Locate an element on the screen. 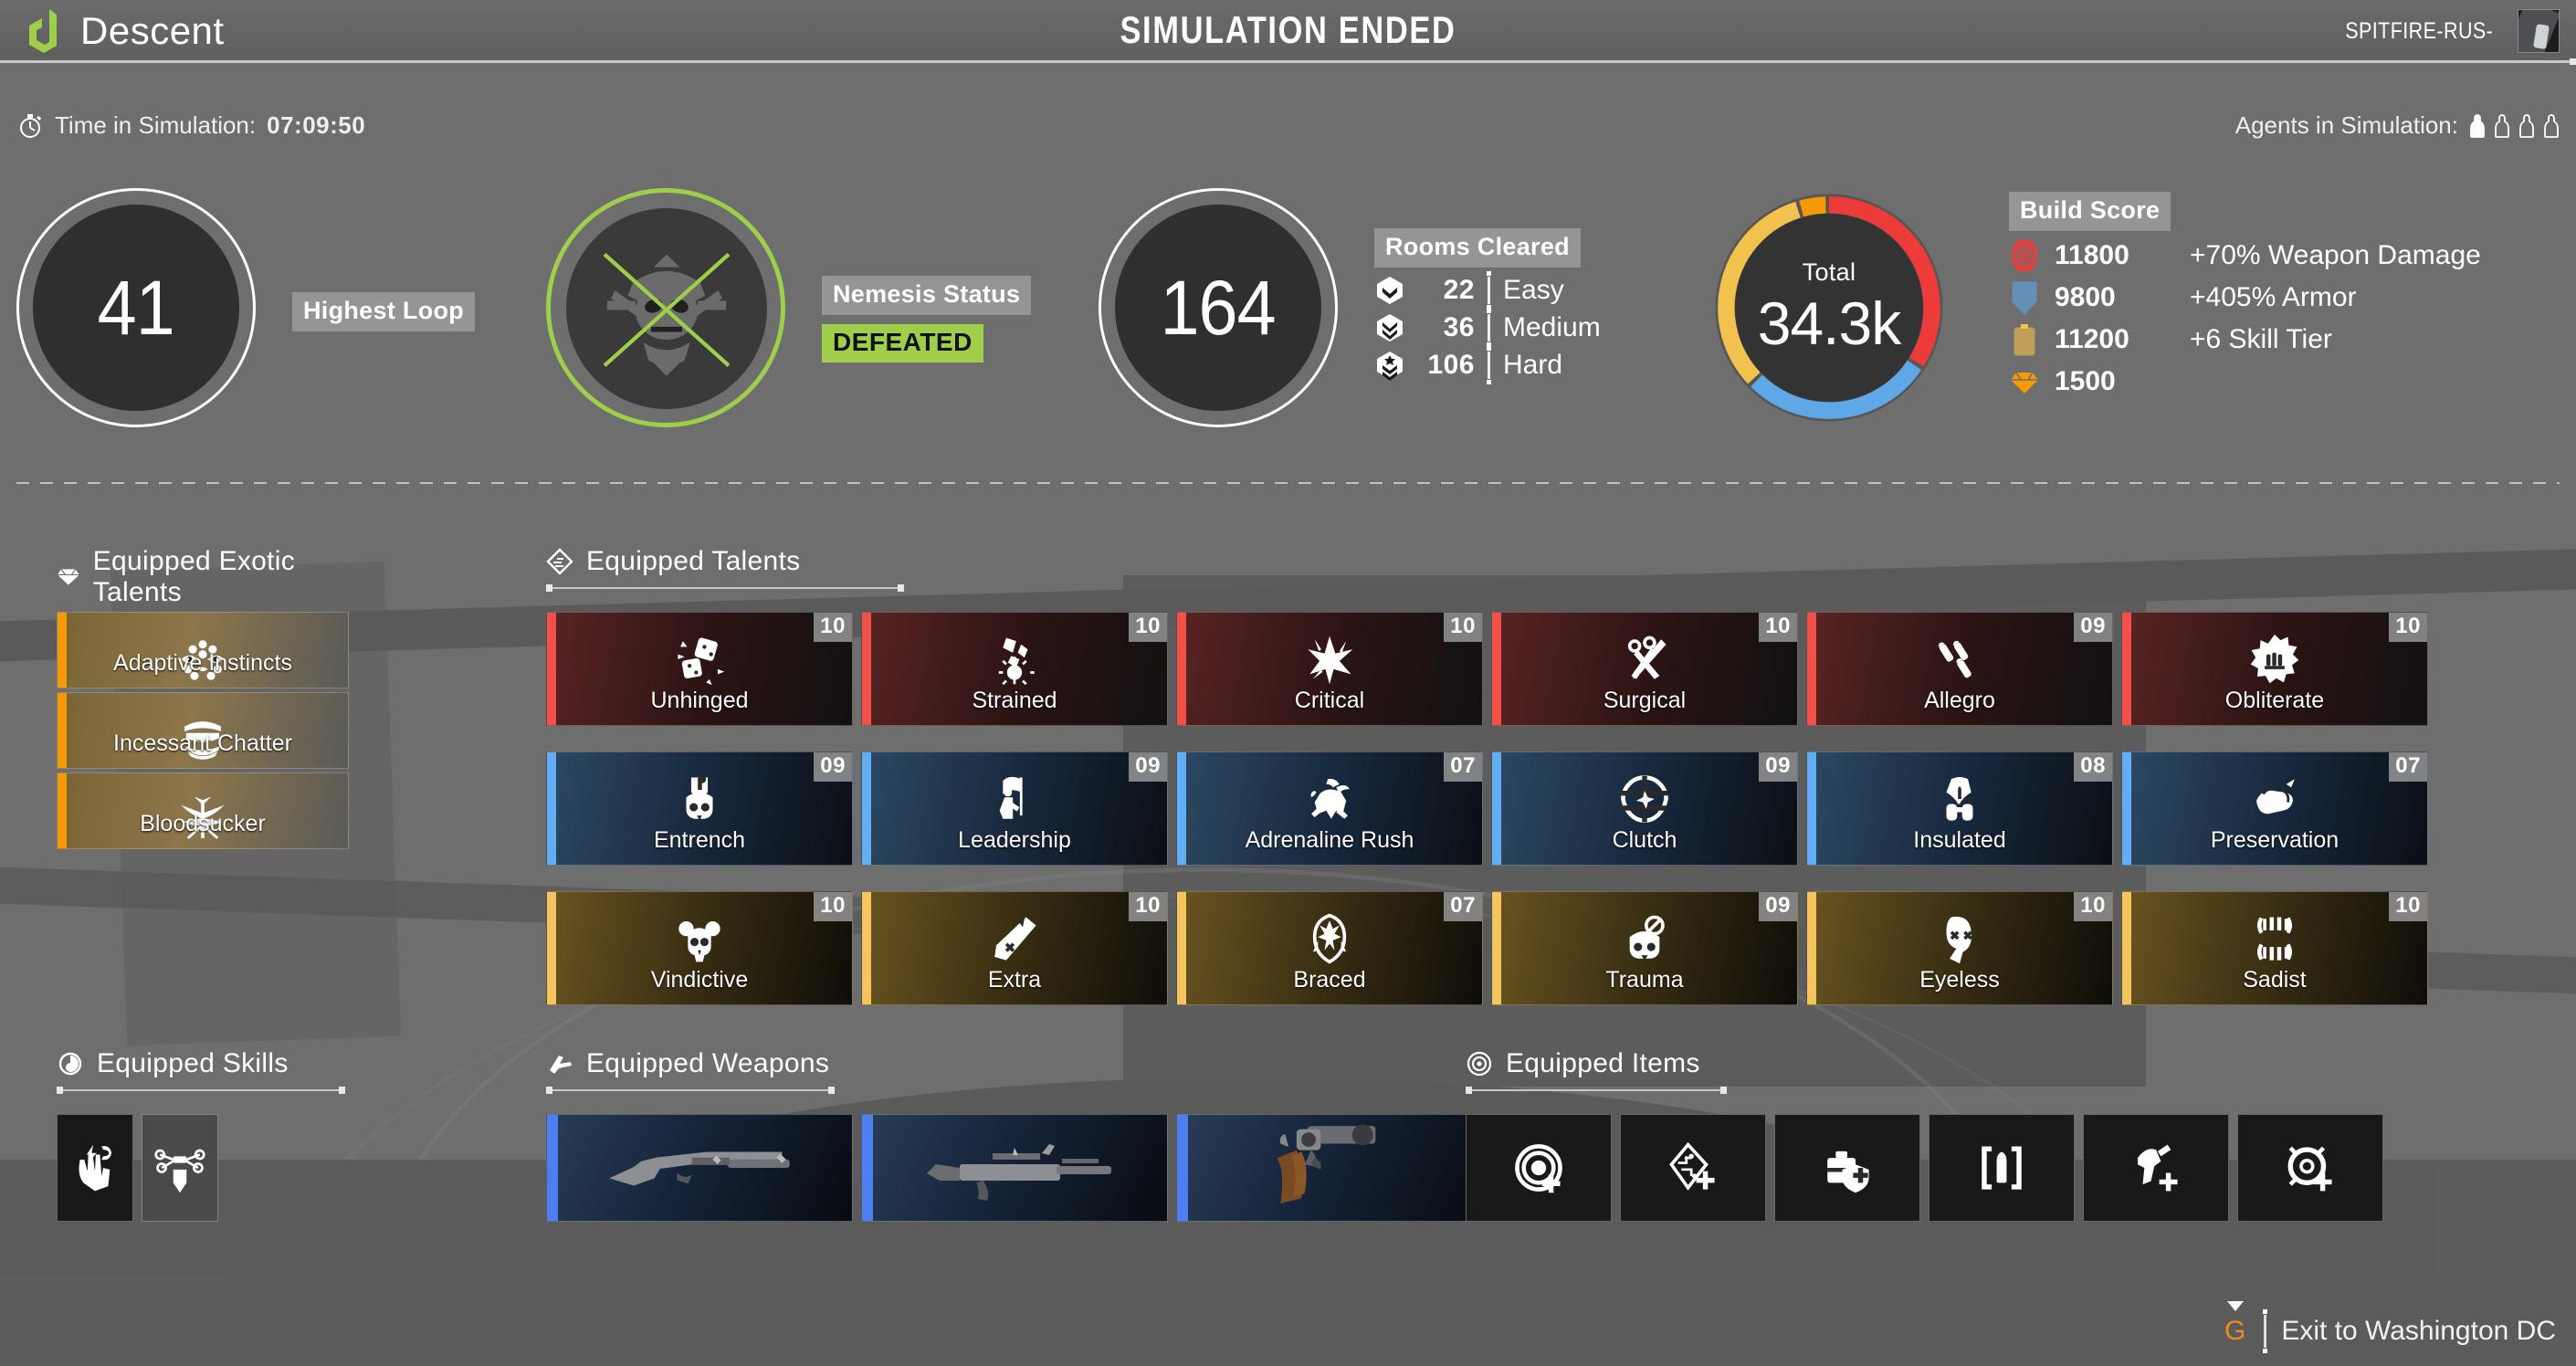 This screenshot has width=2576, height=1366. rooms-cleared-disc: 164 is located at coordinates (1218, 308).